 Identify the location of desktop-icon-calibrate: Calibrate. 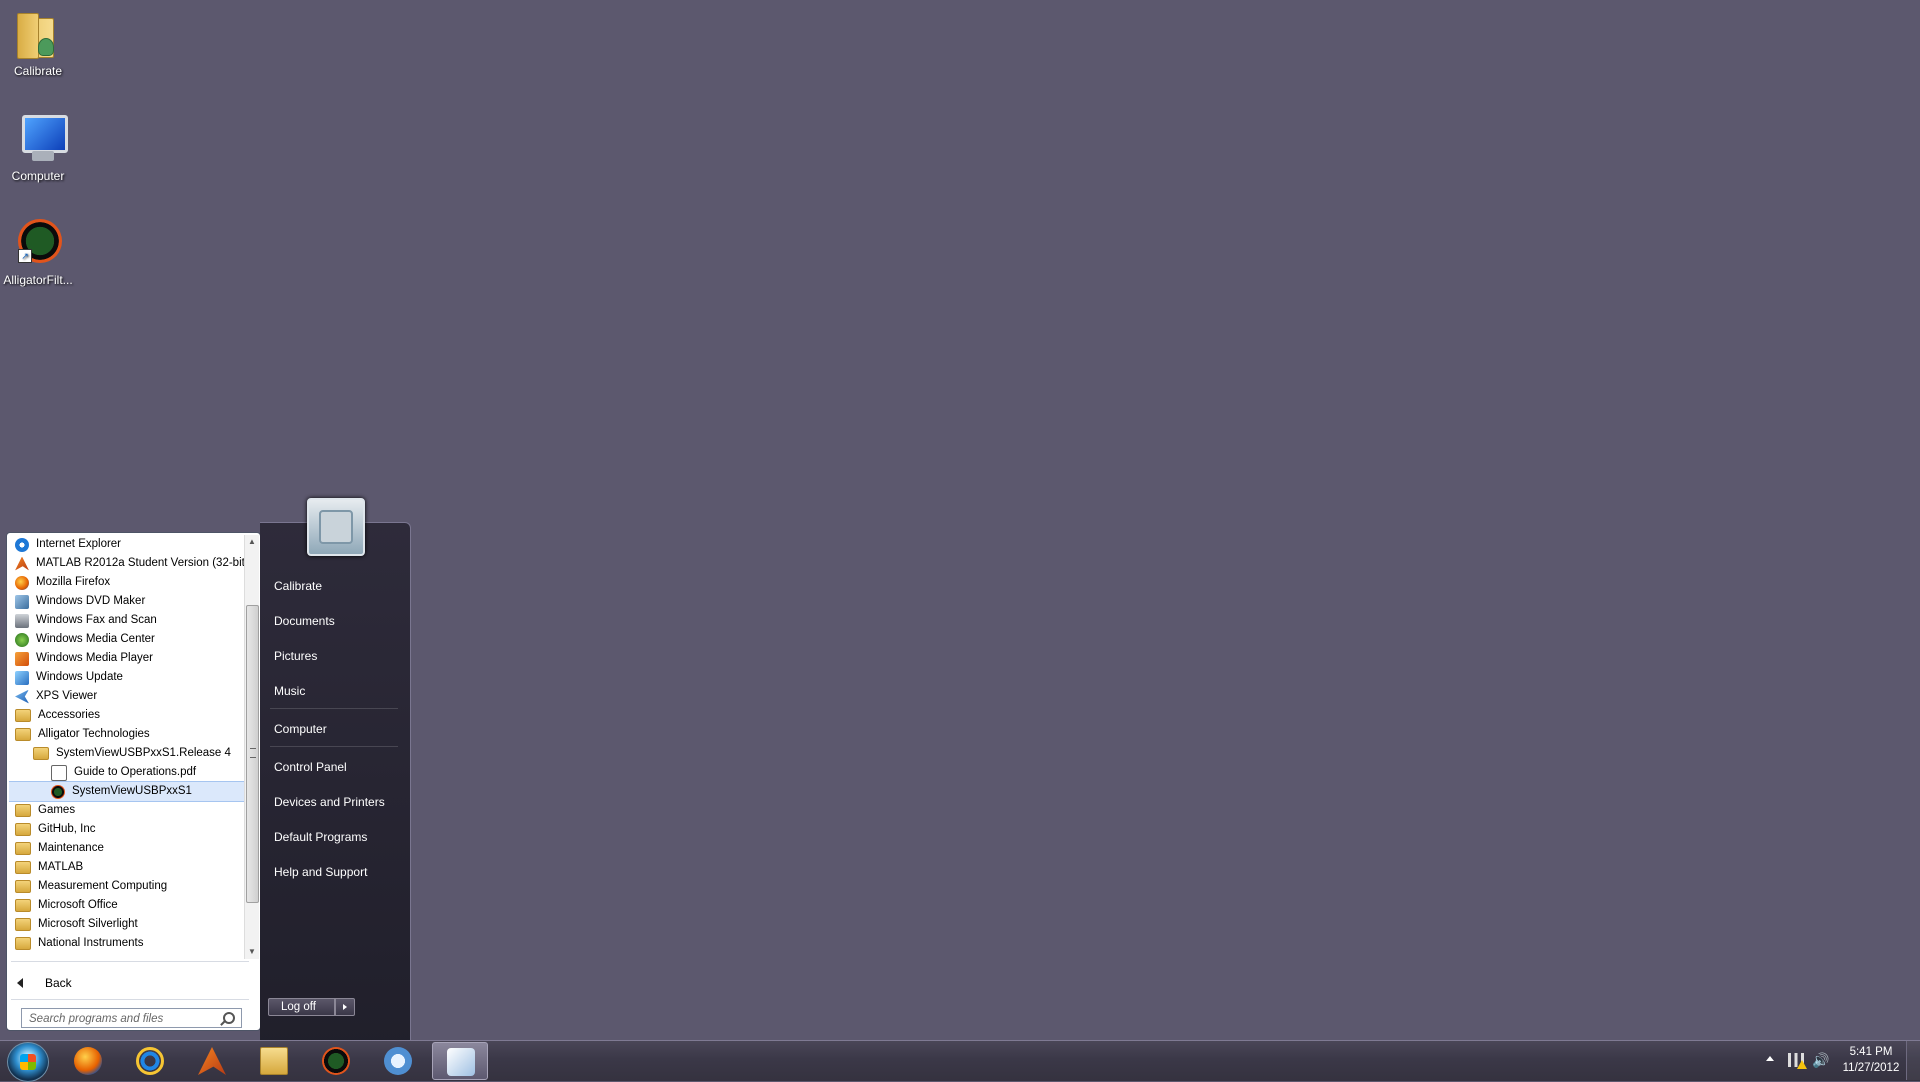
(38, 40).